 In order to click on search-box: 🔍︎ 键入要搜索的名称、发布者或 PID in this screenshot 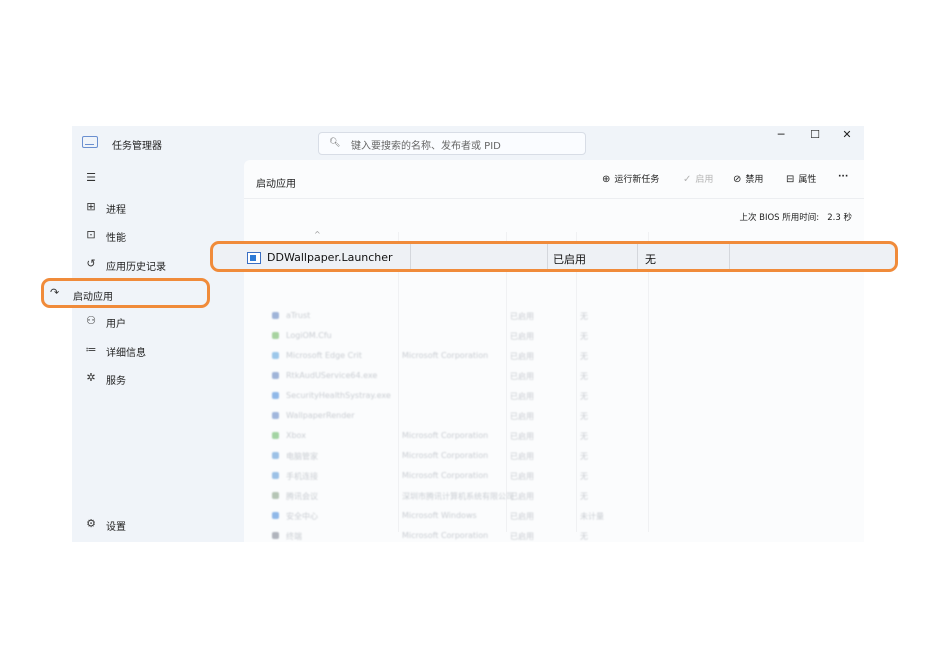, I will do `click(452, 143)`.